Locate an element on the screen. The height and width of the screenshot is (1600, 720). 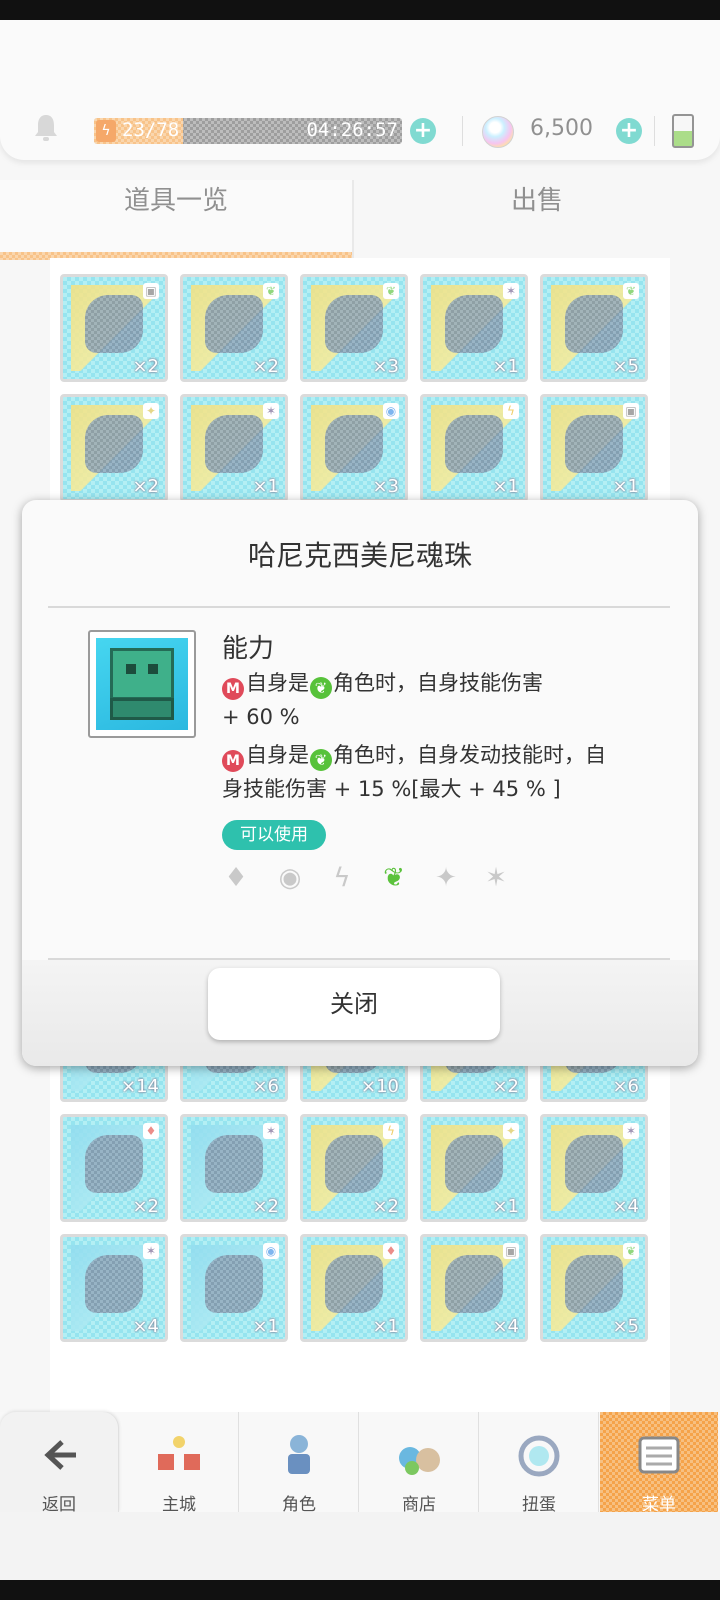
item-quantity: ×4 is located at coordinates (505, 1326).